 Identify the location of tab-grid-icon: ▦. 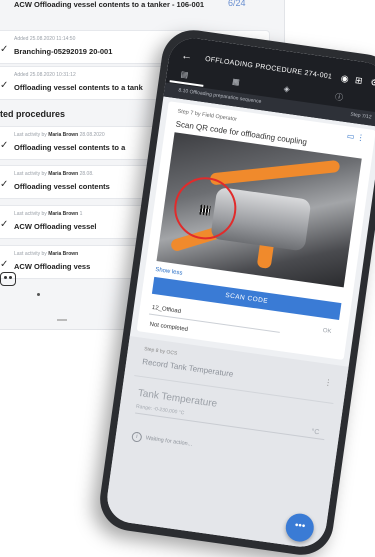
(236, 82).